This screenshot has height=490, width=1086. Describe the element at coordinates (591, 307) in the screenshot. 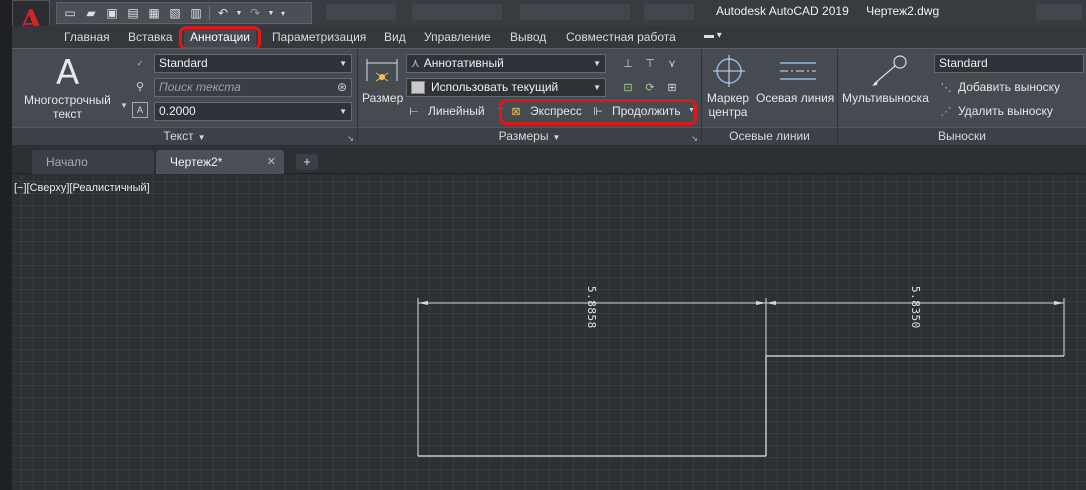

I see `dimension-text: 5.8858` at that location.